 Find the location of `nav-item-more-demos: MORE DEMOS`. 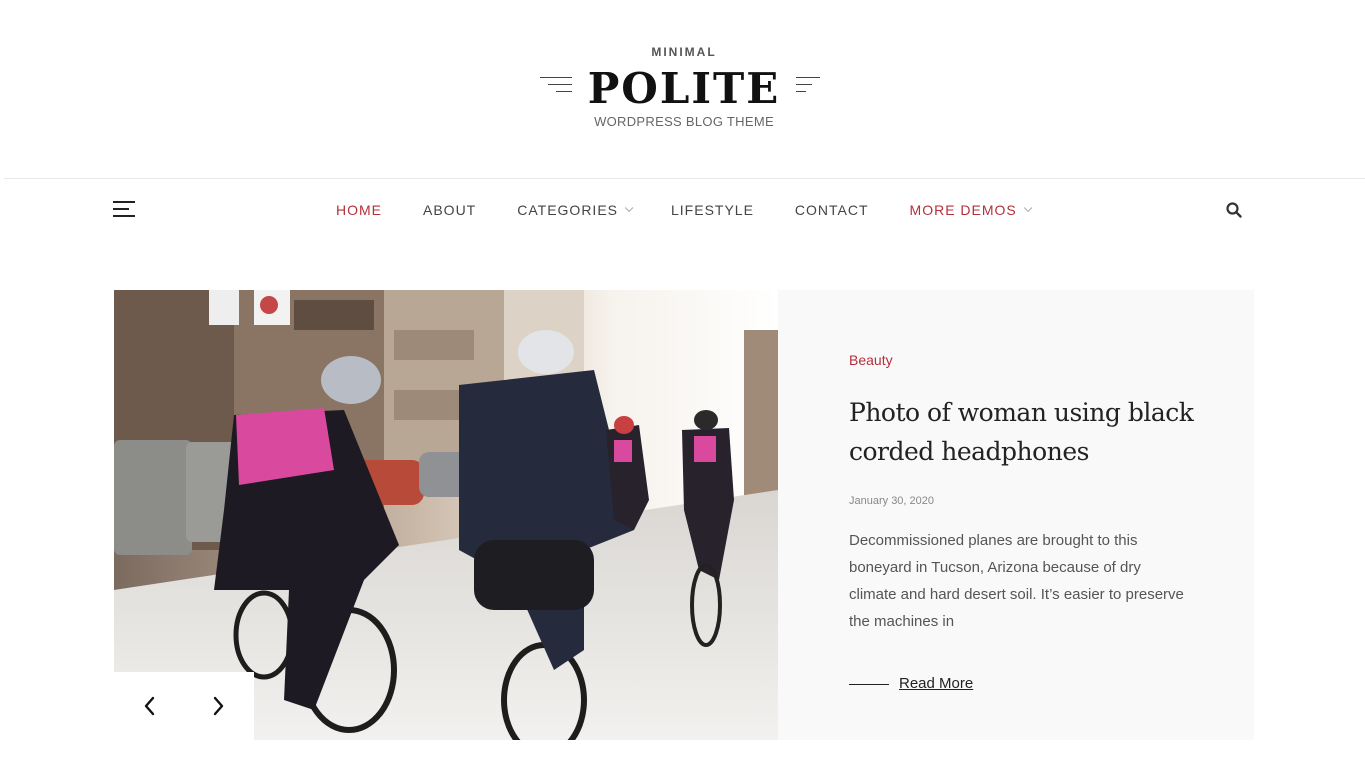

nav-item-more-demos: MORE DEMOS is located at coordinates (971, 210).